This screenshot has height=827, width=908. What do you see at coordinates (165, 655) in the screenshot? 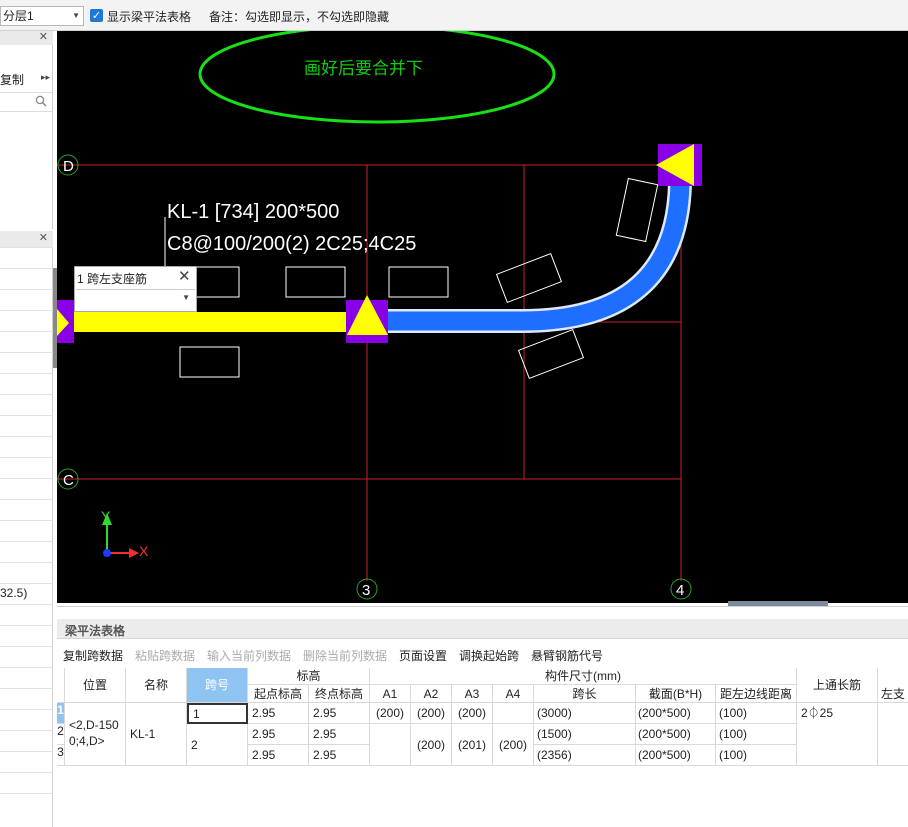
I see `paste-span-button: 粘贴跨数据` at bounding box center [165, 655].